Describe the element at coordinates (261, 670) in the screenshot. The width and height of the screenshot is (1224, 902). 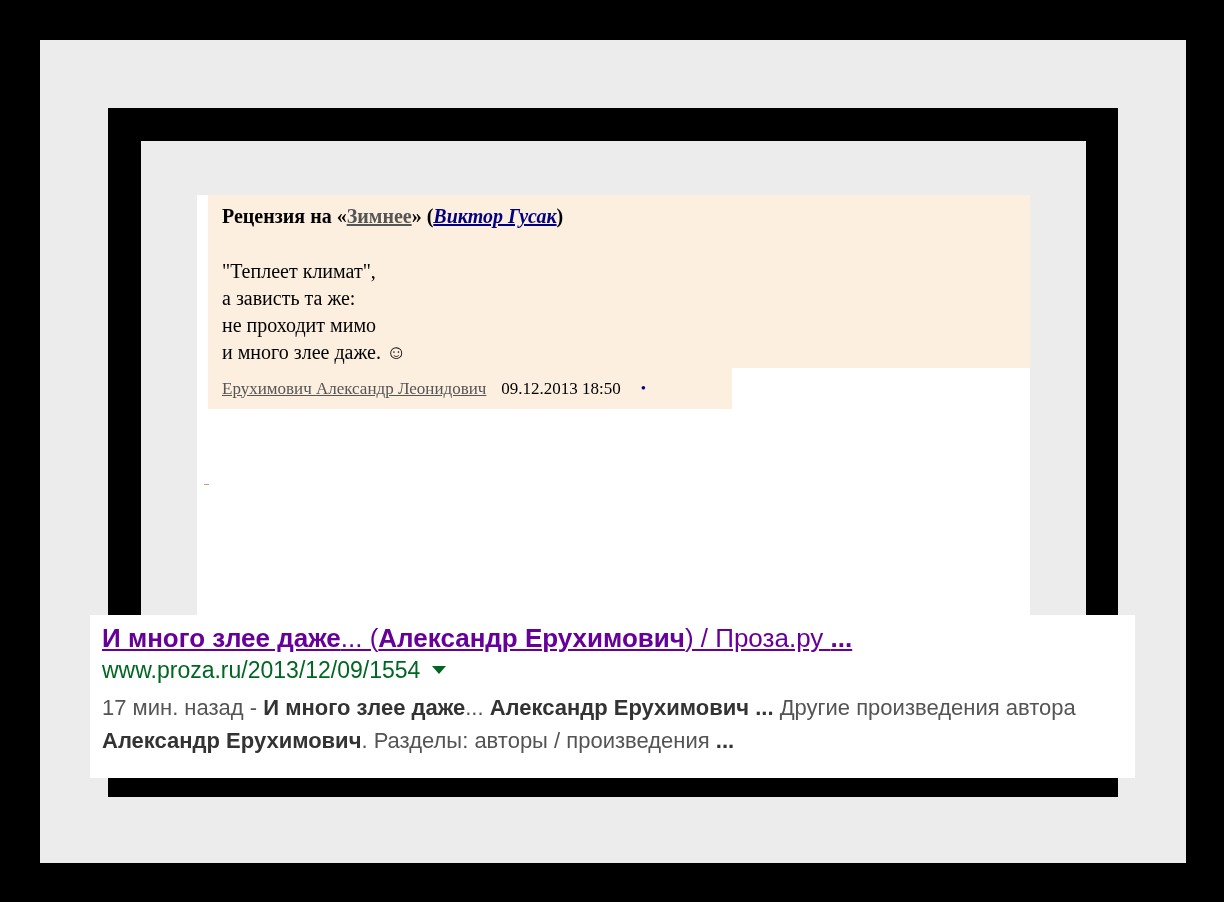
I see `result-url: www.proza.ru/2013/12/09/1554` at that location.